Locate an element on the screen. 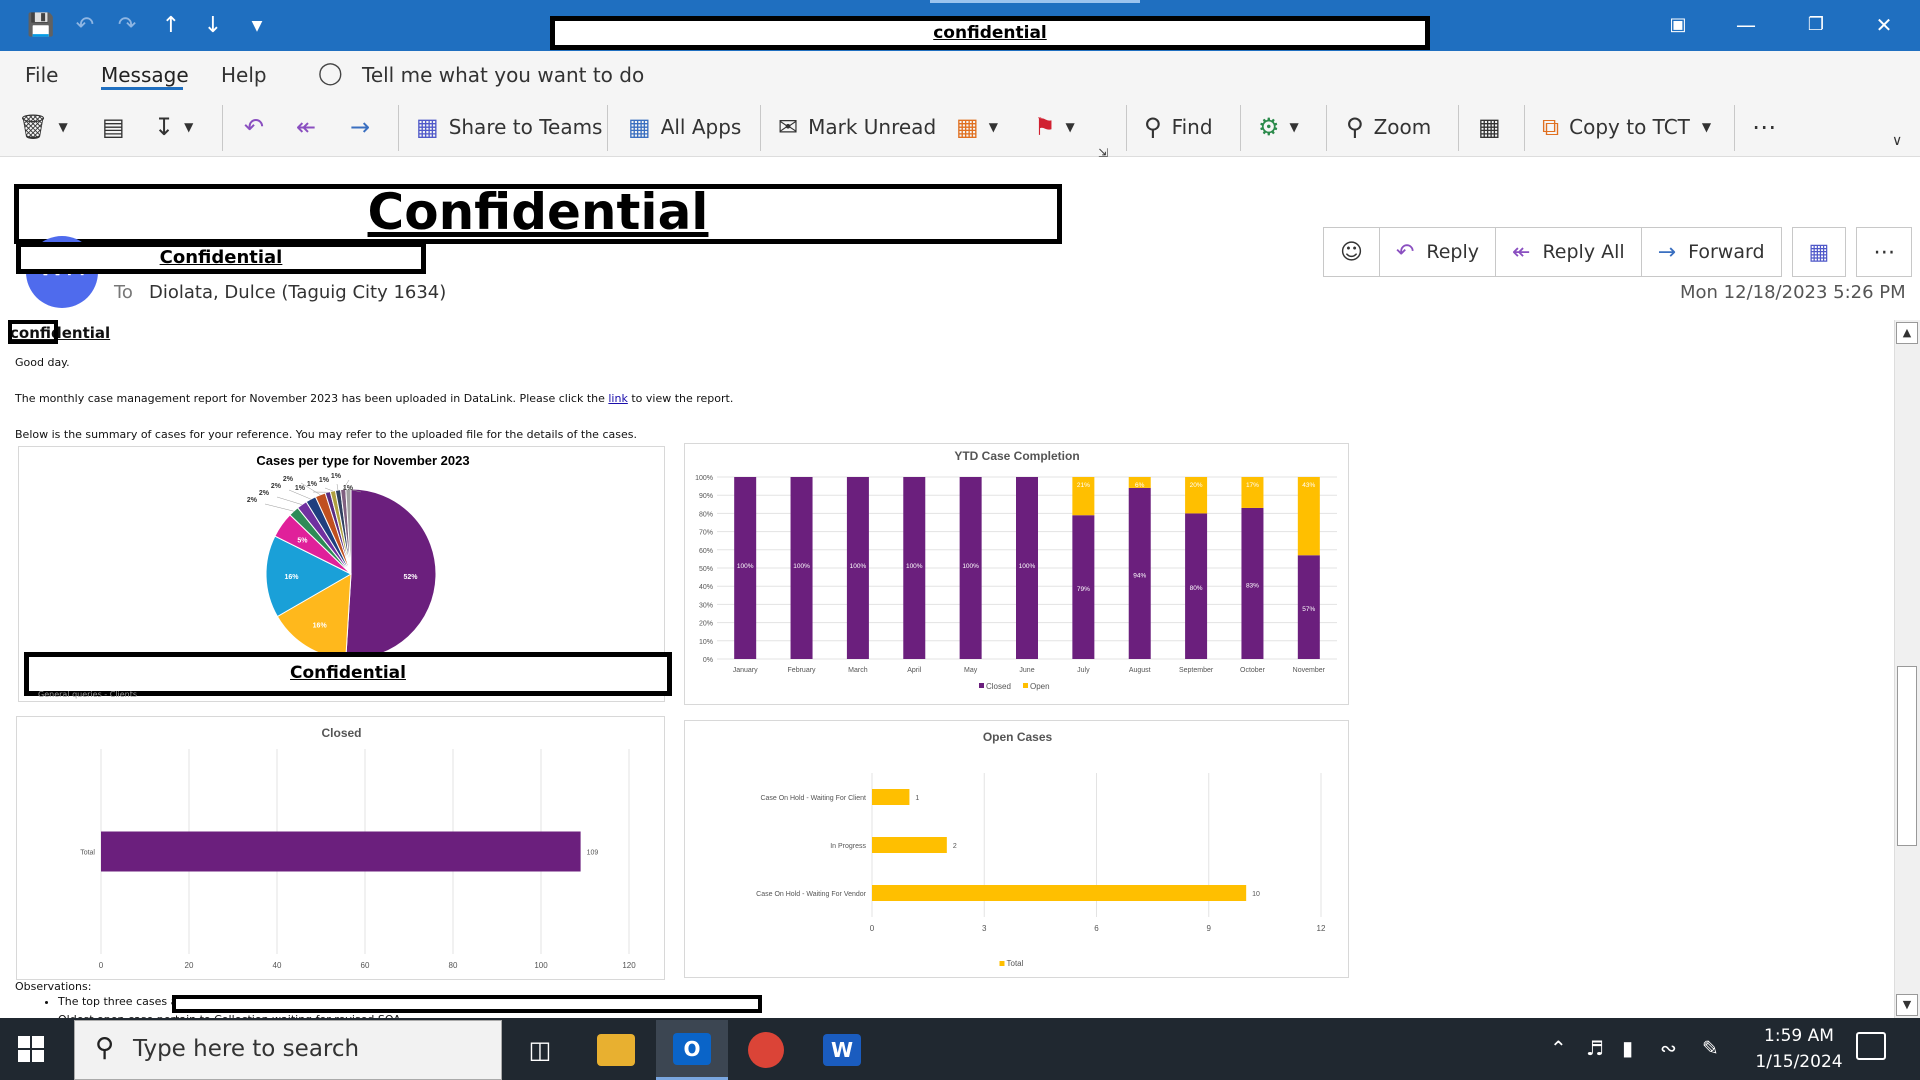 The image size is (1920, 1080). observation-redaction is located at coordinates (467, 1004).